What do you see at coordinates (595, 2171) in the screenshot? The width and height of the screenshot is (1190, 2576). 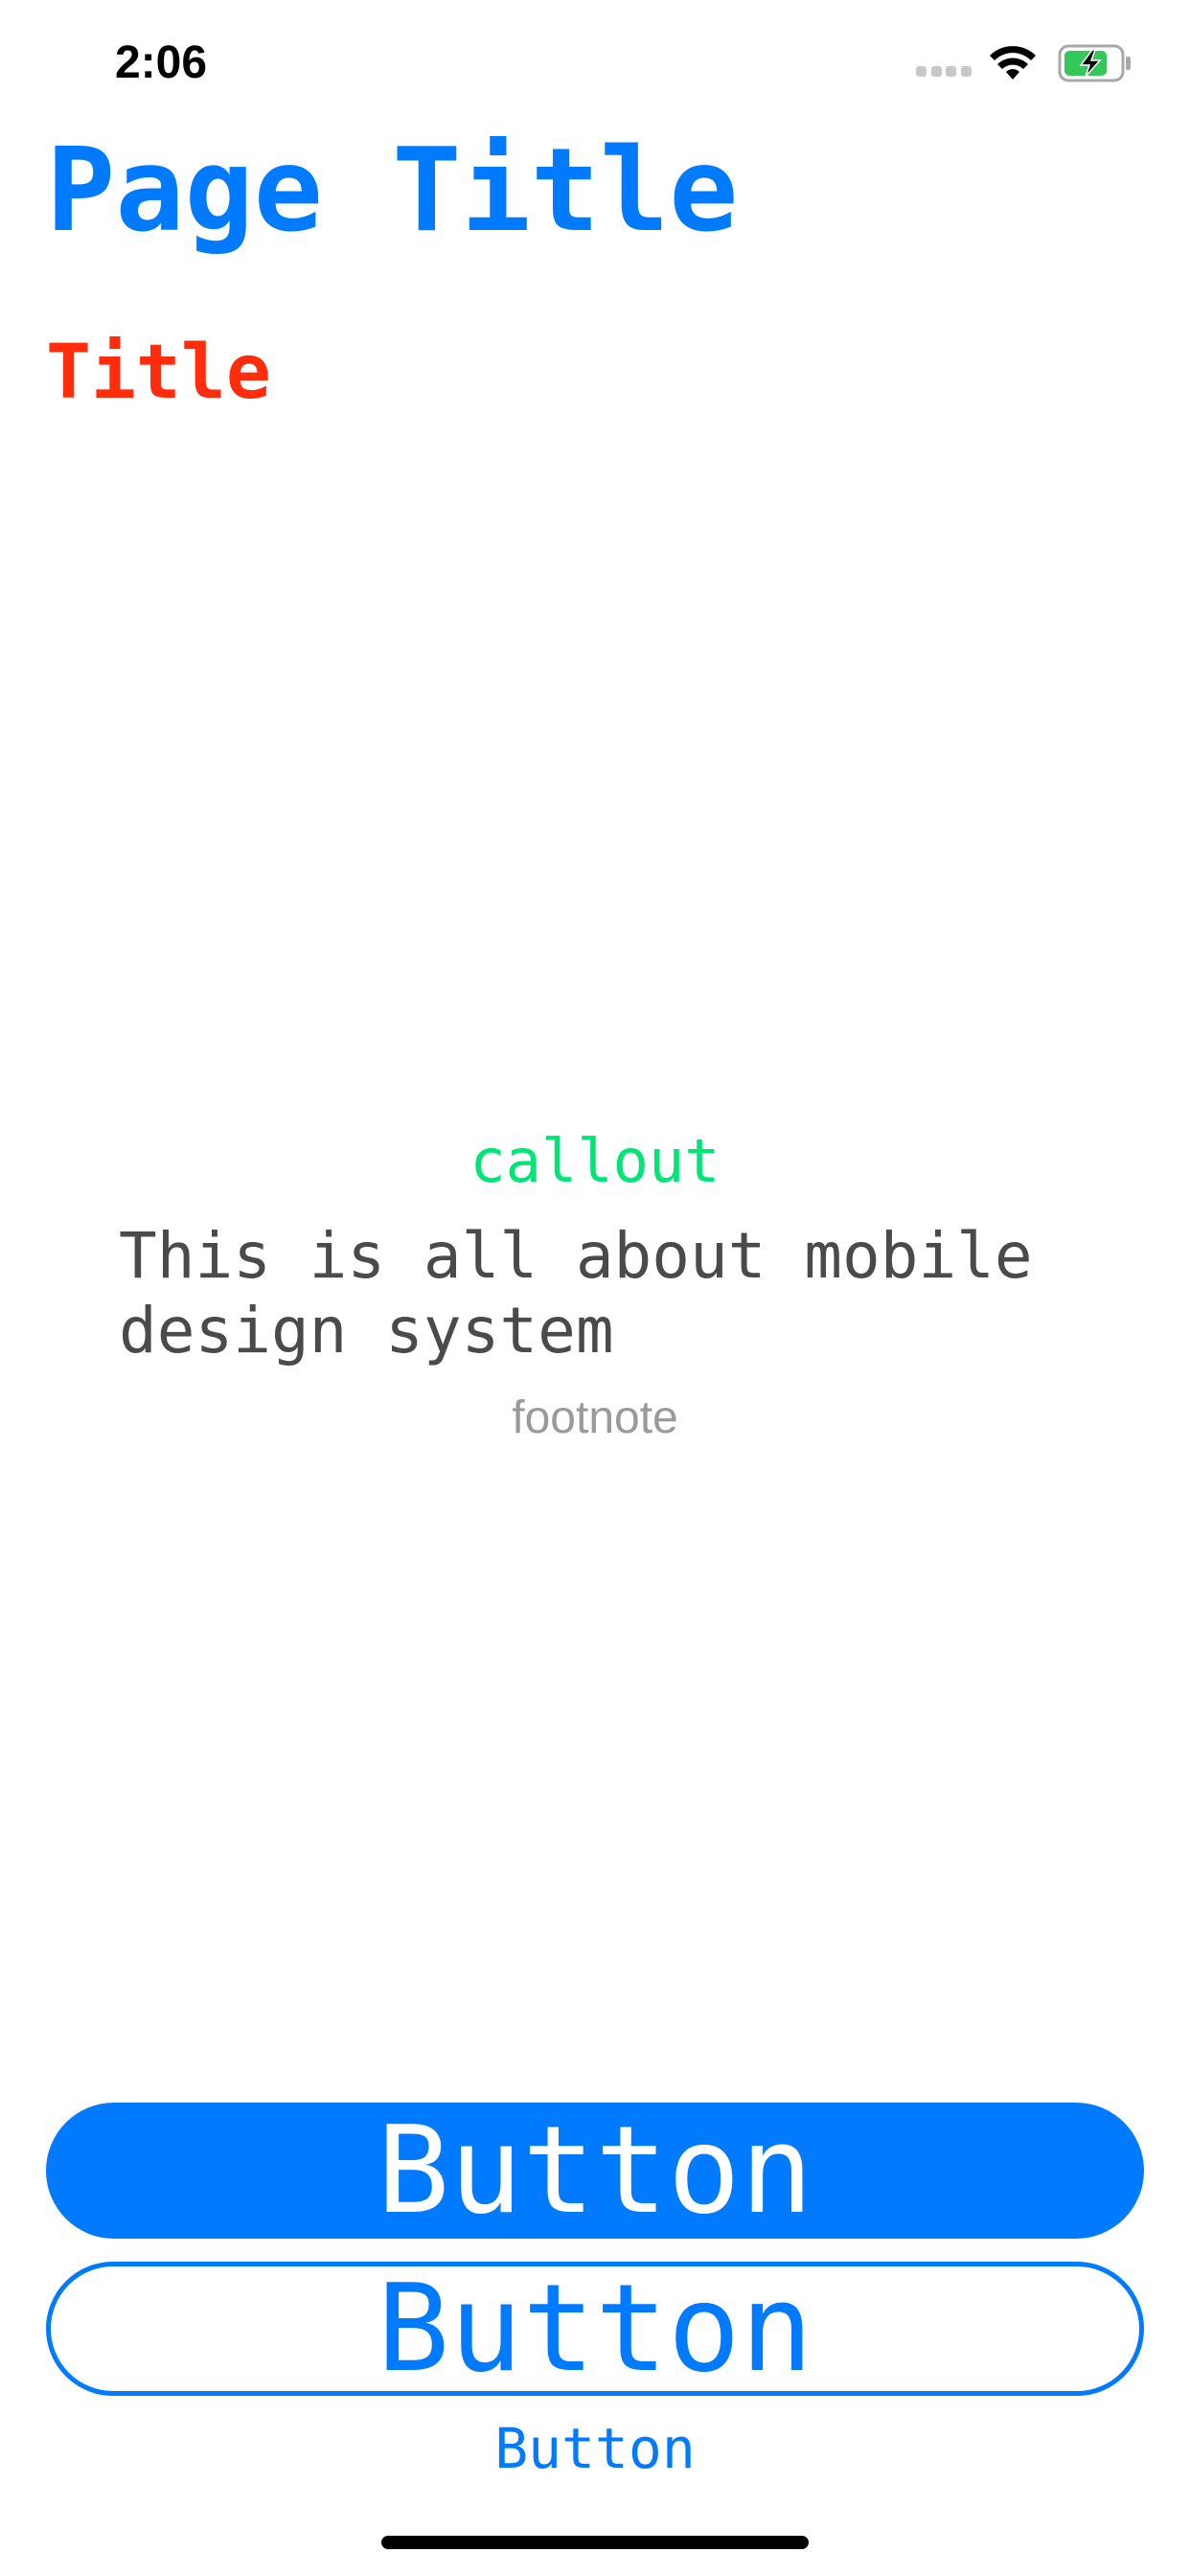 I see `primary-button: Button` at bounding box center [595, 2171].